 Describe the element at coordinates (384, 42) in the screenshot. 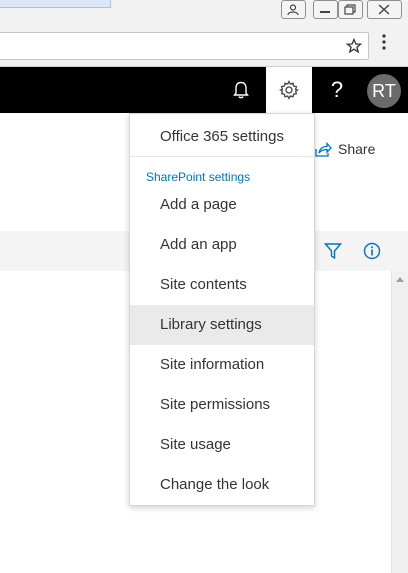

I see `browser-menu-icon` at that location.